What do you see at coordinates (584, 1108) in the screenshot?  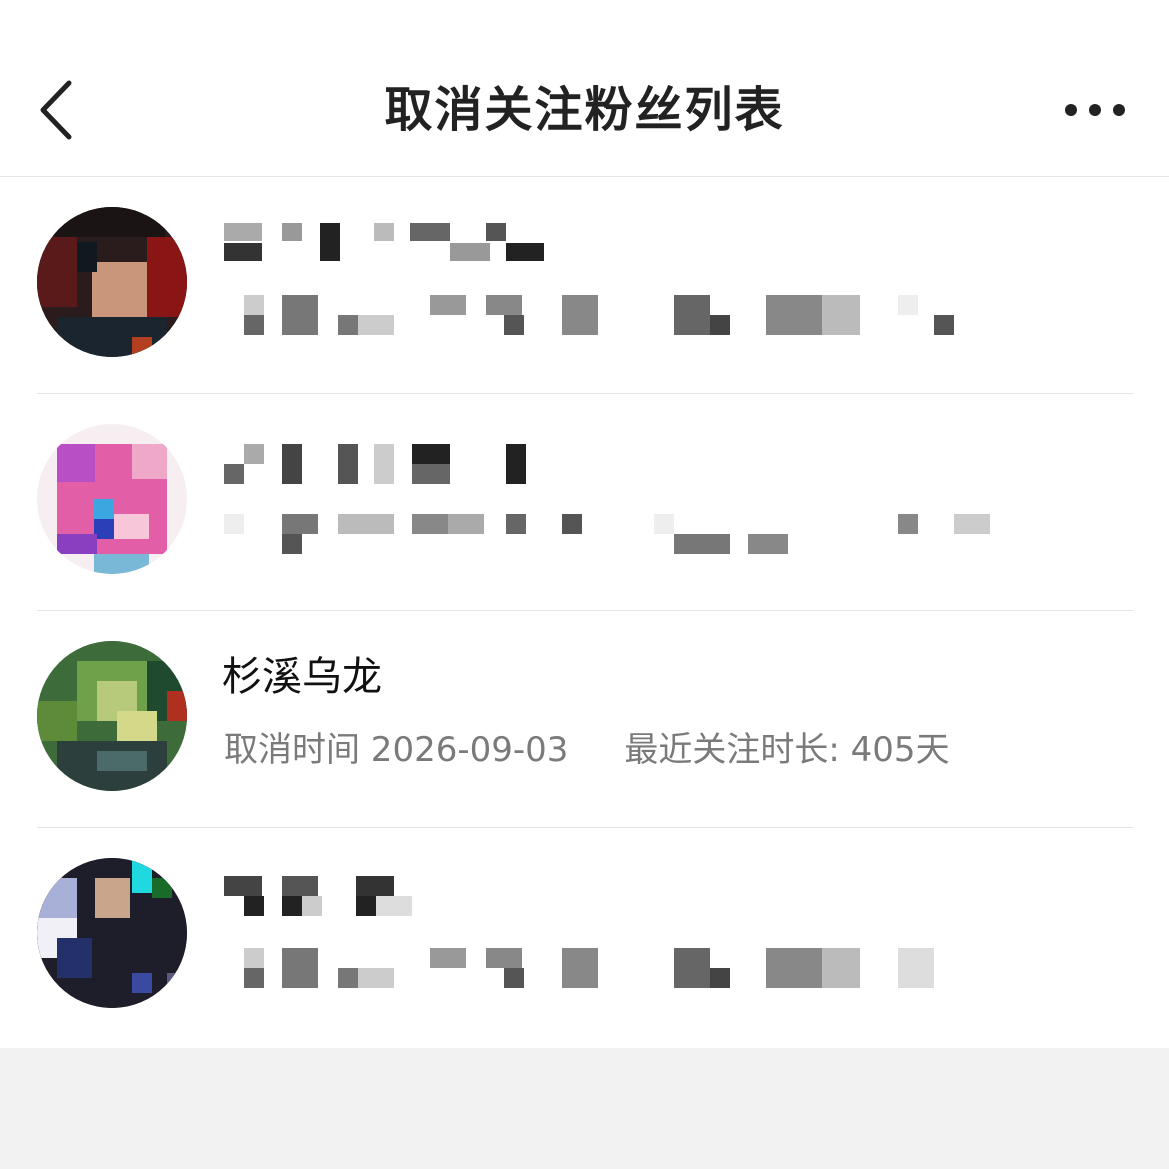 I see `bottom-blank-area` at bounding box center [584, 1108].